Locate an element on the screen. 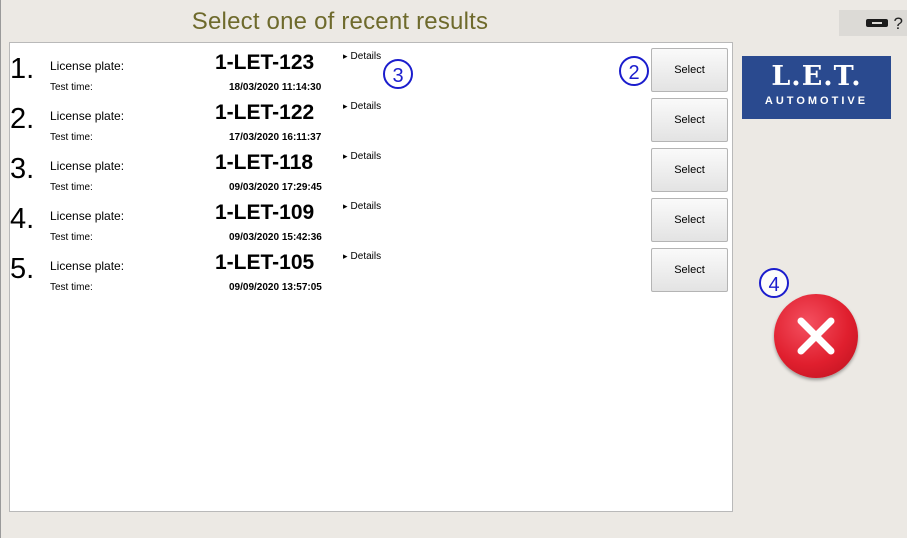 Image resolution: width=907 pixels, height=538 pixels. logo-subtitle: AUTOMOTIVE is located at coordinates (816, 101).